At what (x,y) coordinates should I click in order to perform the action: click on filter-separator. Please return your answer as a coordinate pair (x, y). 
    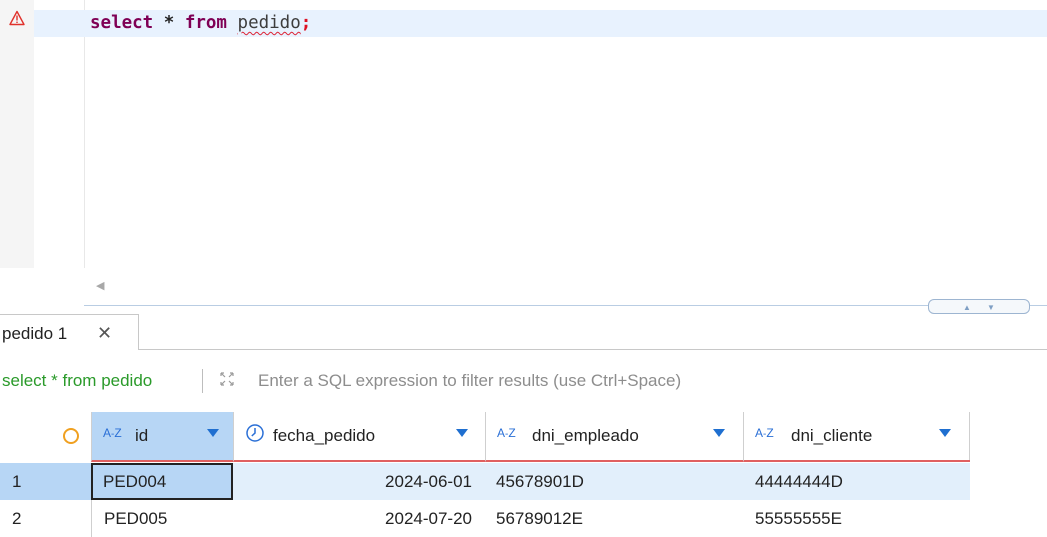
    Looking at the image, I should click on (202, 381).